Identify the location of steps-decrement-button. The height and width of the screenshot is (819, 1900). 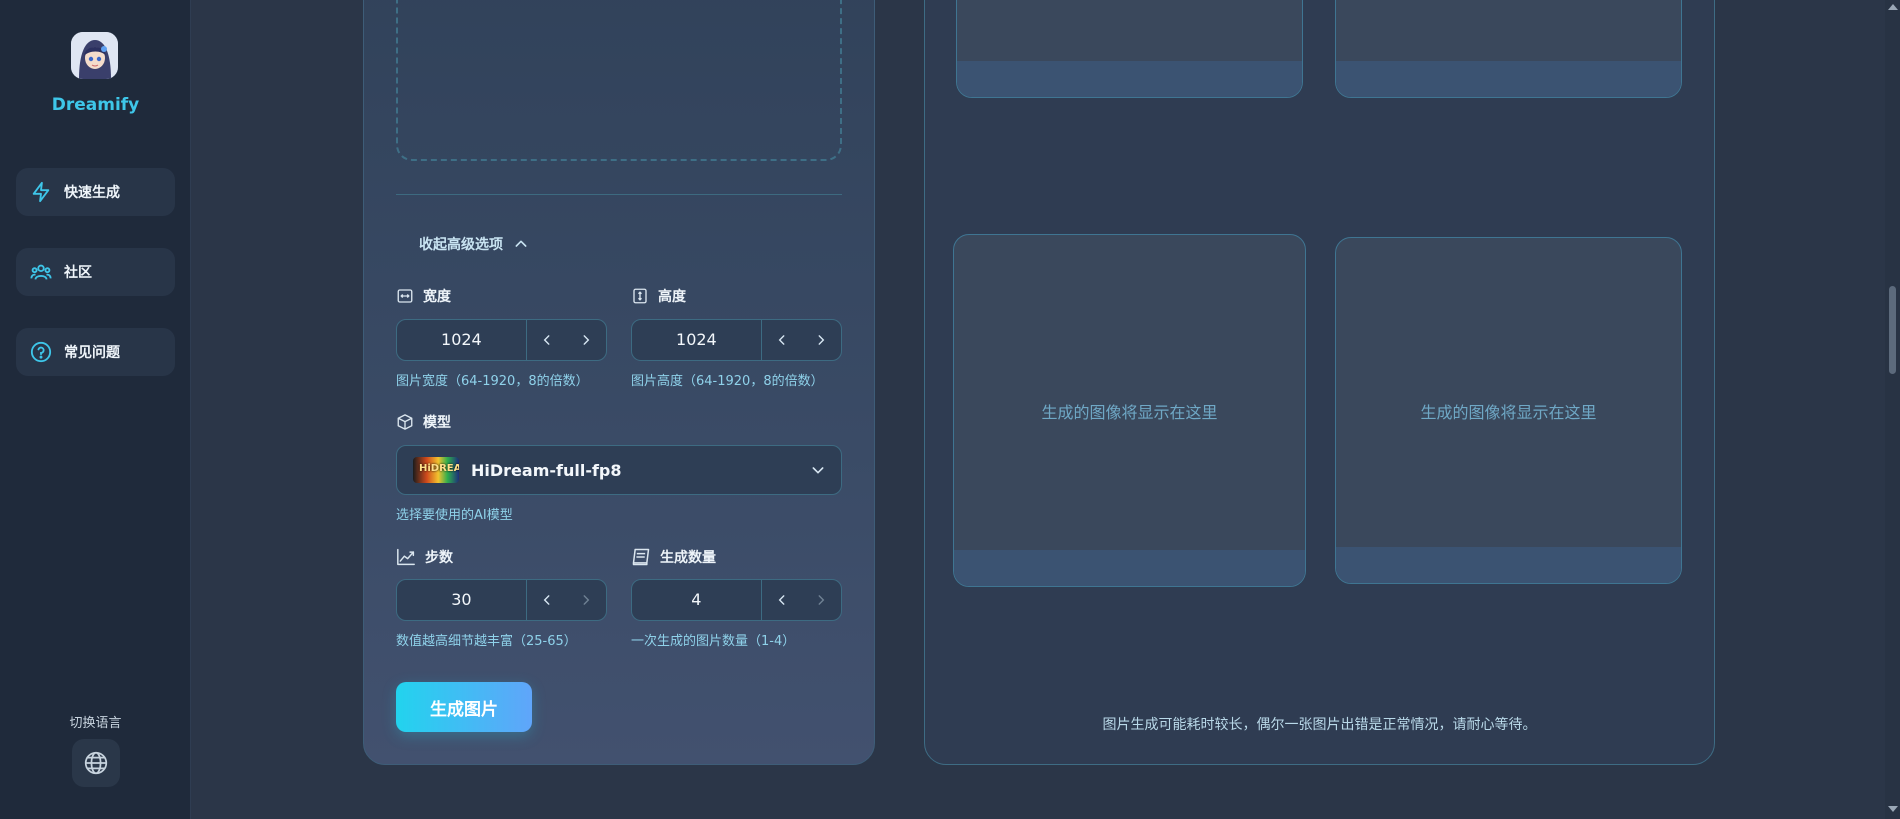
(547, 600).